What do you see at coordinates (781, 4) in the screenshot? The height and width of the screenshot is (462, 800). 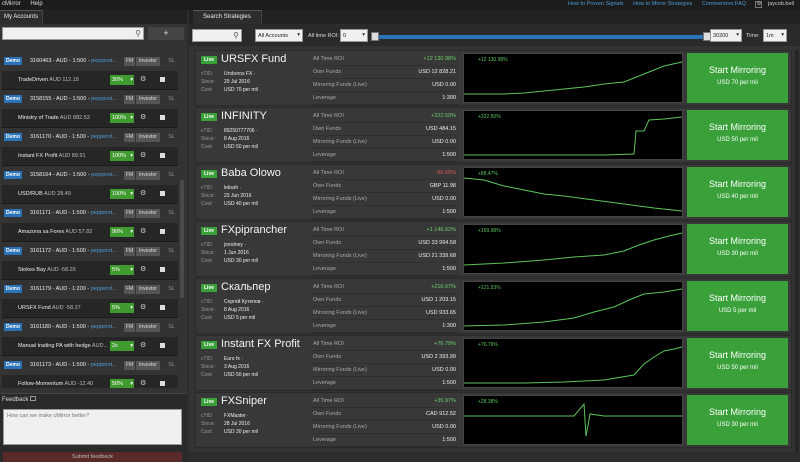 I see `username: jaycob.bell` at bounding box center [781, 4].